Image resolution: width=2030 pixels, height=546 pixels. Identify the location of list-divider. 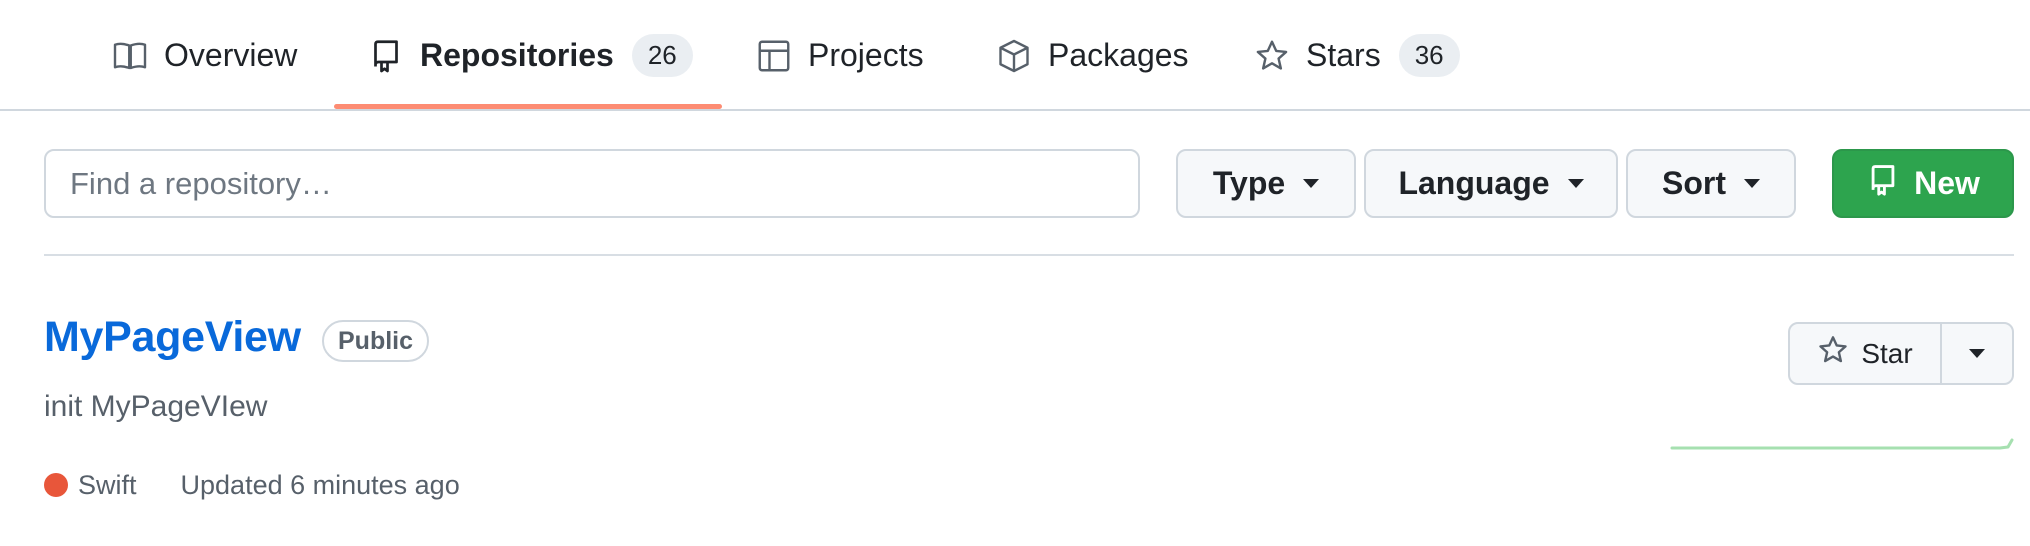
(1029, 255).